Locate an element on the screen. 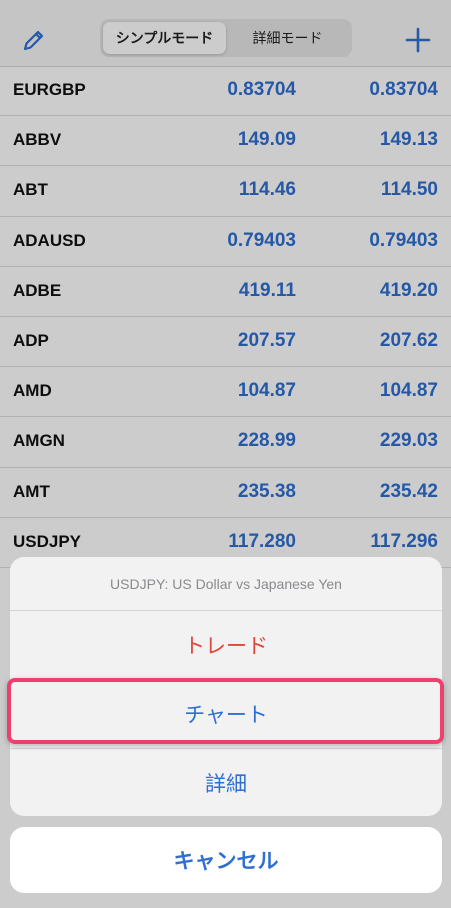  highlight-frame is located at coordinates (225, 711).